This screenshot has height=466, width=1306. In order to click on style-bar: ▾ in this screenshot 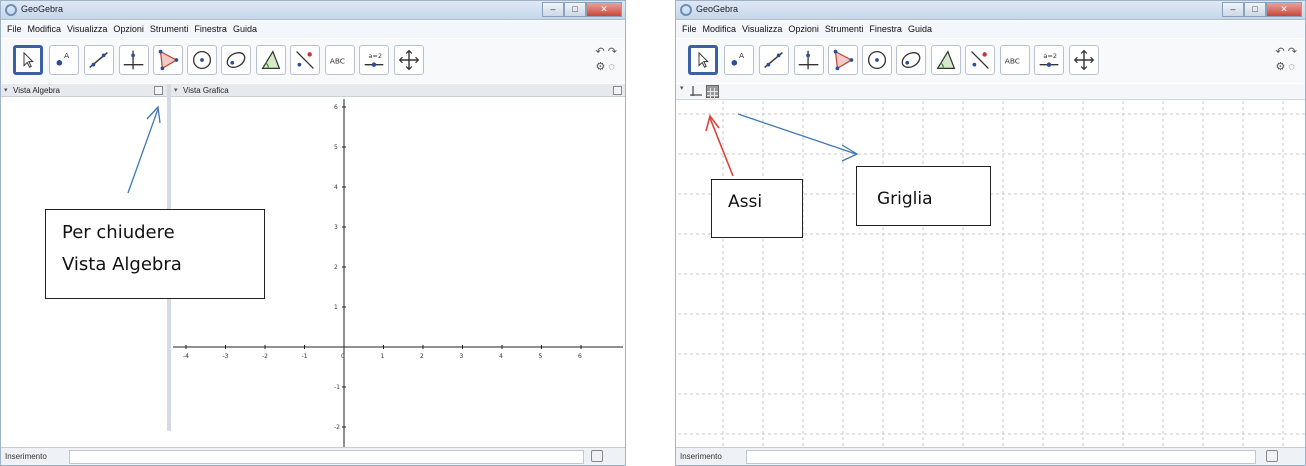, I will do `click(990, 92)`.